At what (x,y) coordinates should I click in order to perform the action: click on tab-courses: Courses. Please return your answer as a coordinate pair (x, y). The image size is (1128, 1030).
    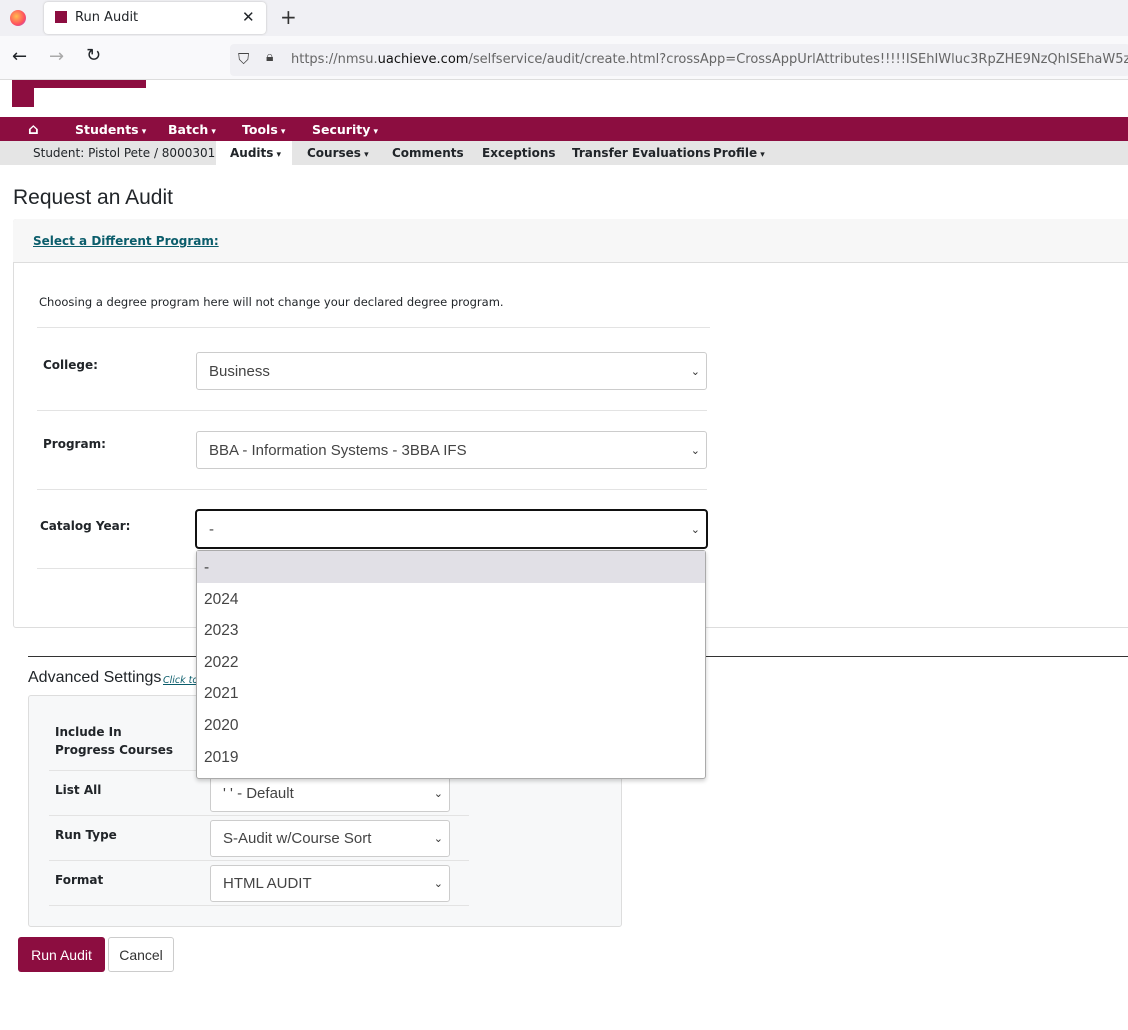
    Looking at the image, I should click on (338, 153).